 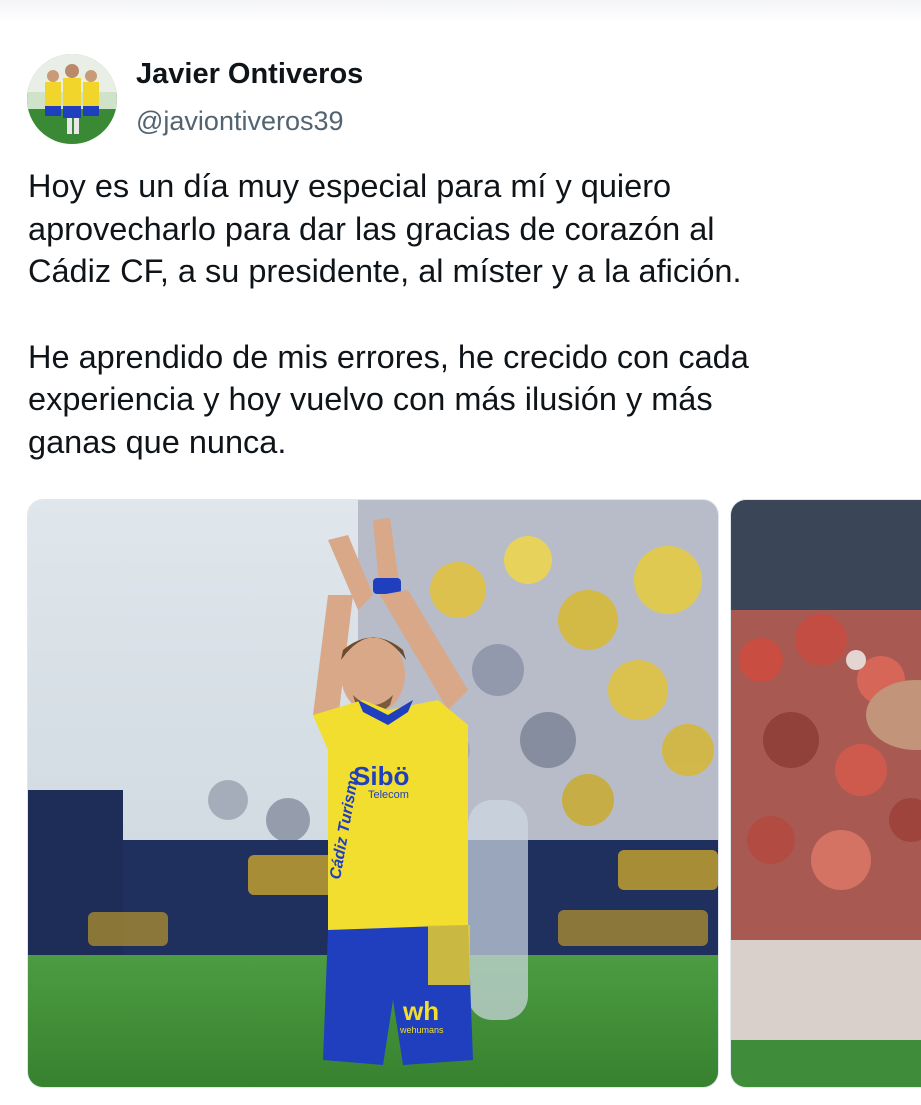 What do you see at coordinates (388, 795) in the screenshot?
I see `svg-text: Telecom` at bounding box center [388, 795].